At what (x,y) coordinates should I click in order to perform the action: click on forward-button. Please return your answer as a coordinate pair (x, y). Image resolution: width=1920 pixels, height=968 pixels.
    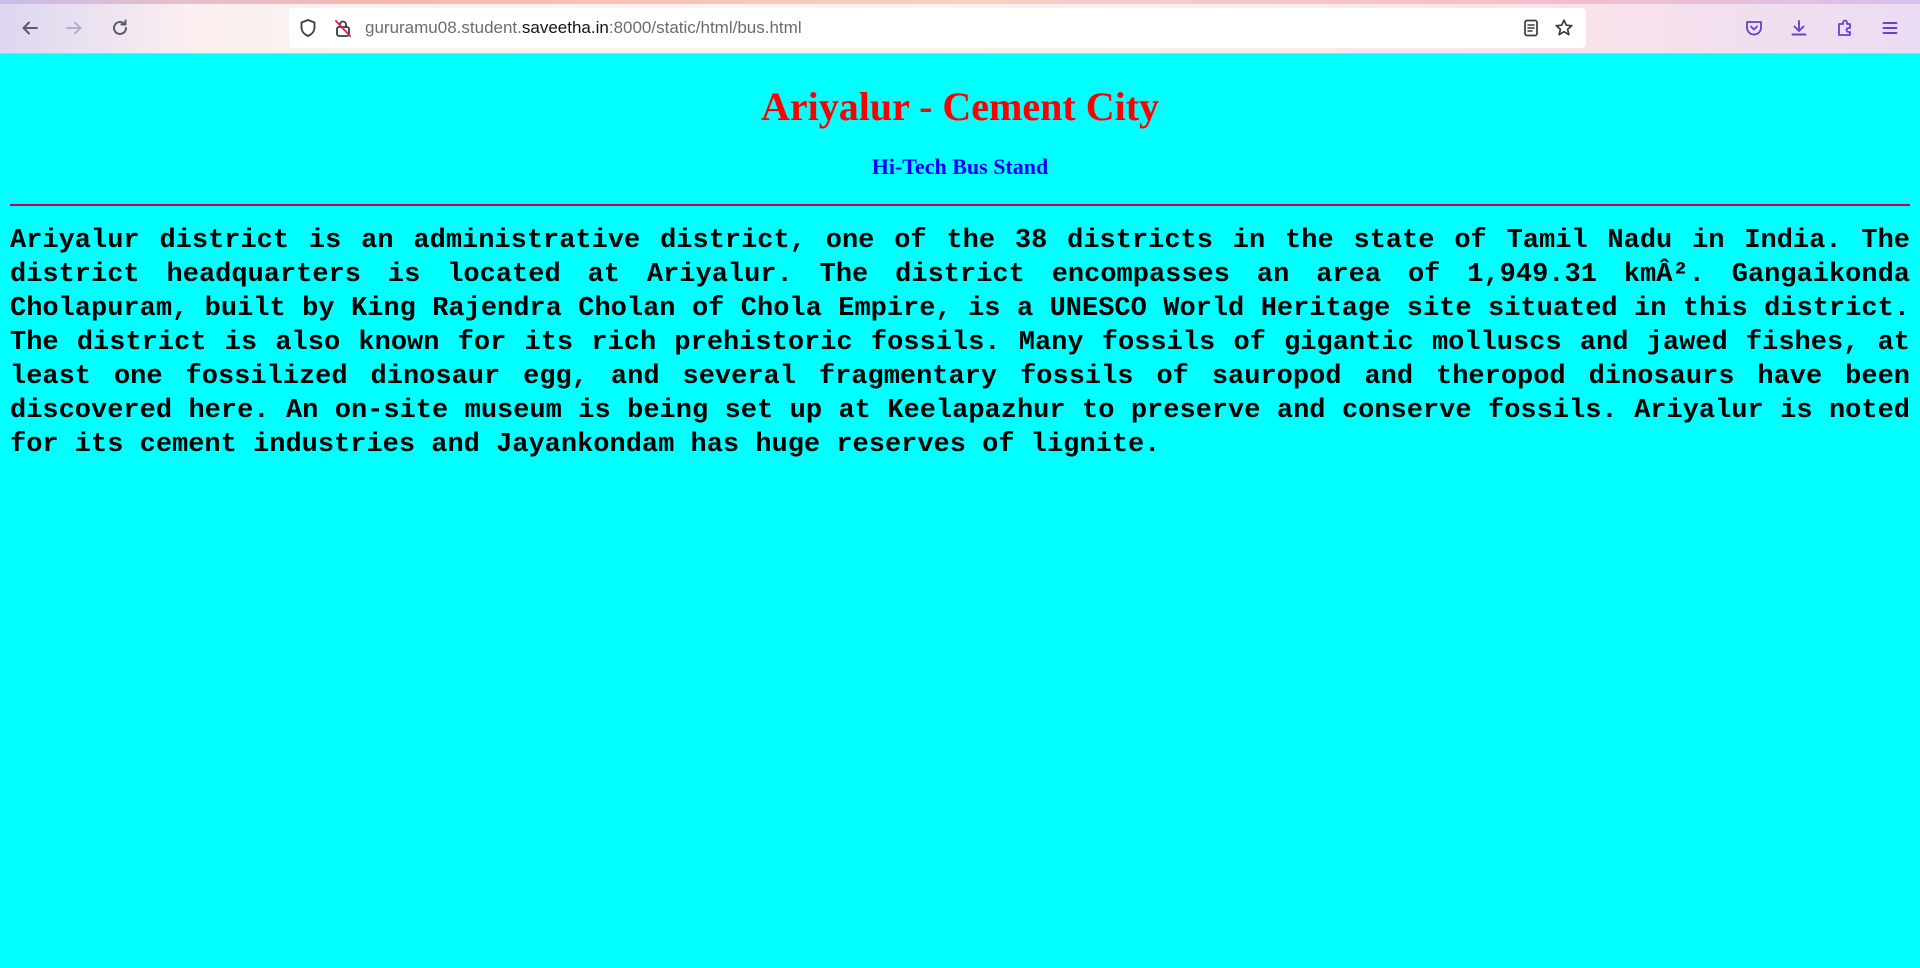
    Looking at the image, I should click on (74, 28).